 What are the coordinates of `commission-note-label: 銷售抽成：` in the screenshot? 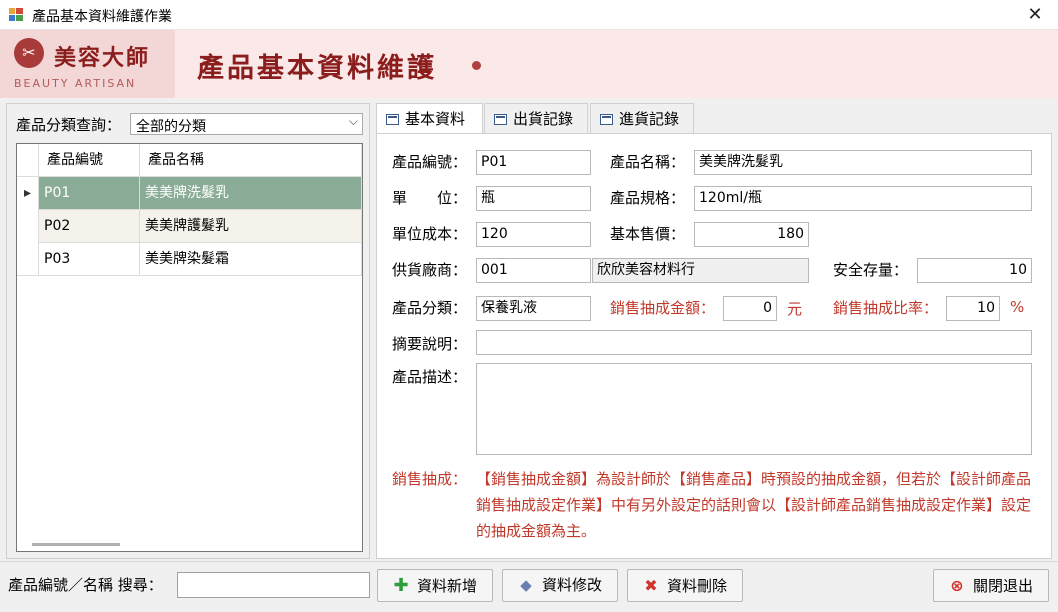 It's located at (430, 479).